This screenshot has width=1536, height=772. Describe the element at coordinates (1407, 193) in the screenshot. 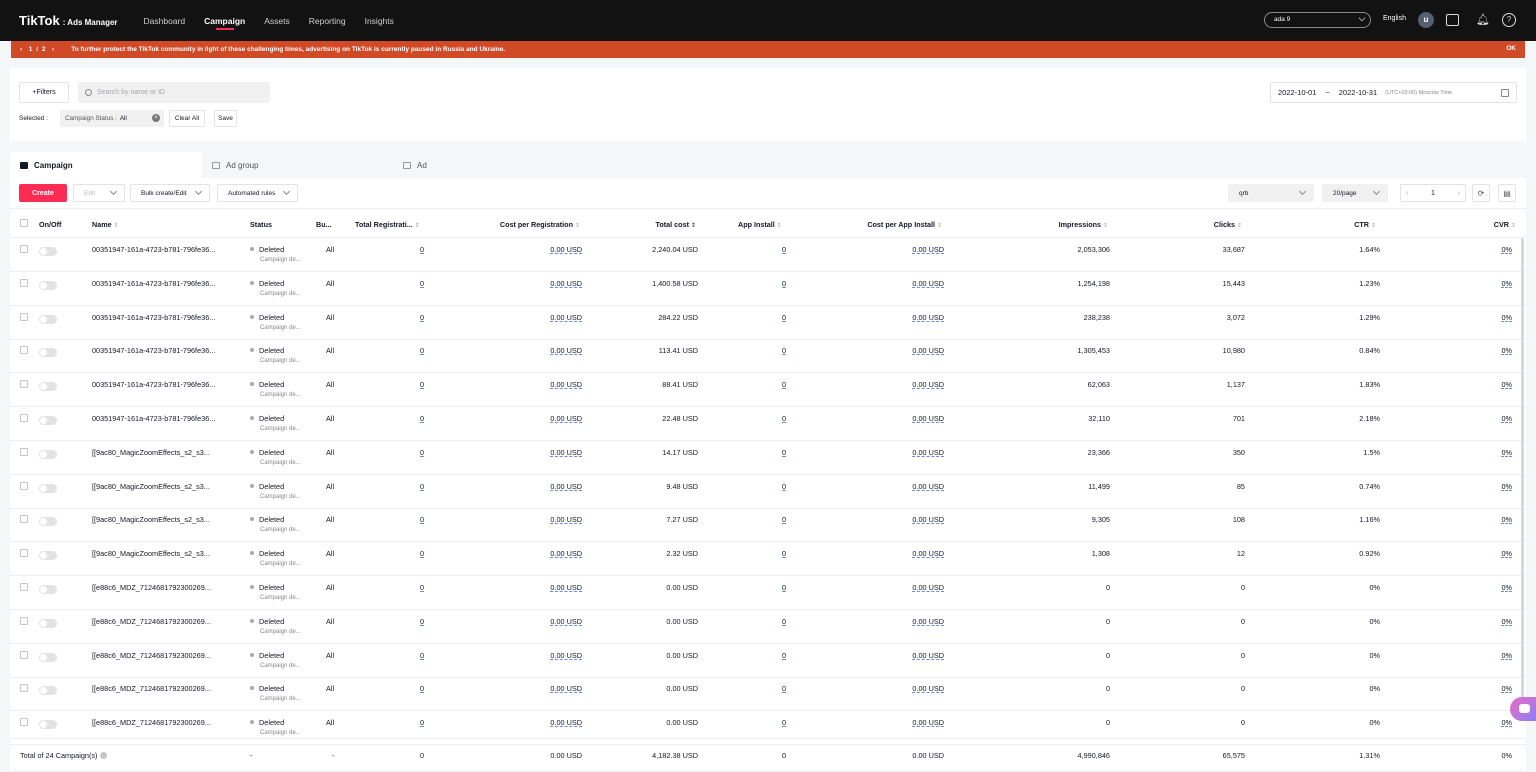

I see `prev-page-button: ‹` at that location.